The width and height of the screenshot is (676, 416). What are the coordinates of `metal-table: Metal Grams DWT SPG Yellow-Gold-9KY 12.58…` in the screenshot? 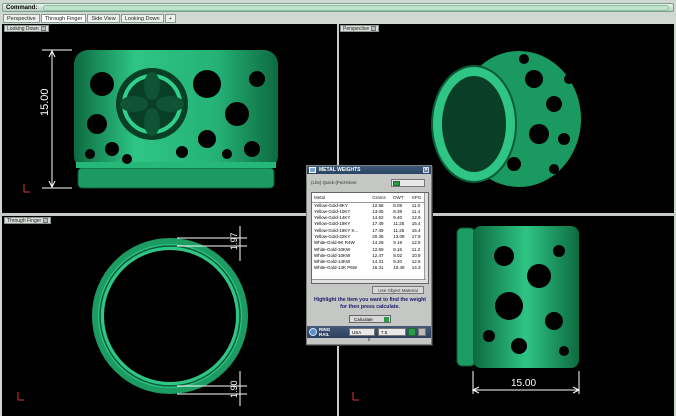 It's located at (370, 238).